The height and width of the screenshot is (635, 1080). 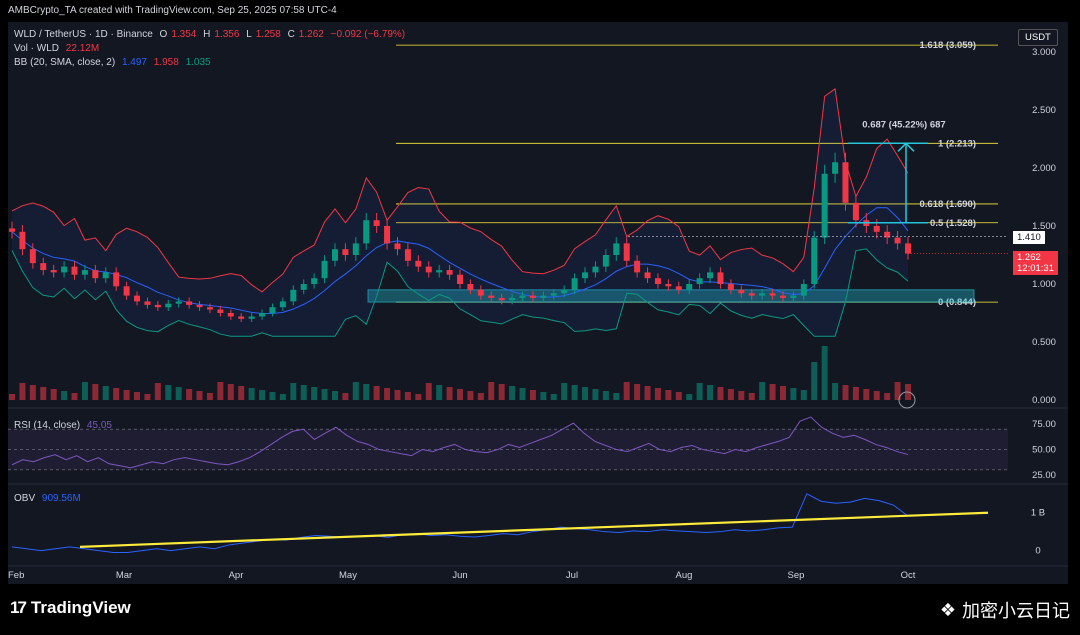 What do you see at coordinates (124, 575) in the screenshot?
I see `time-axis-tick: Mar` at bounding box center [124, 575].